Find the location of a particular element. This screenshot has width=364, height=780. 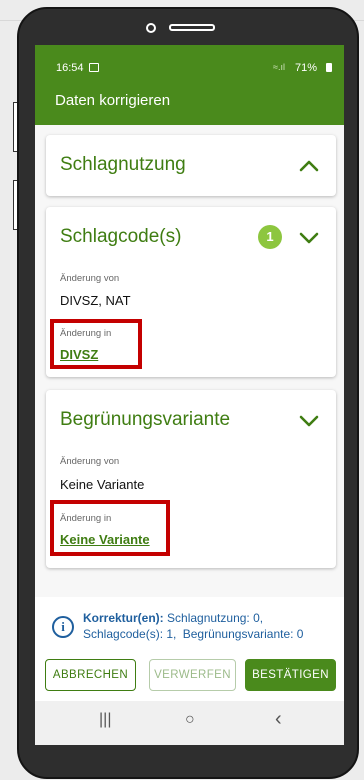

recents-icon: ||| is located at coordinates (105, 720).